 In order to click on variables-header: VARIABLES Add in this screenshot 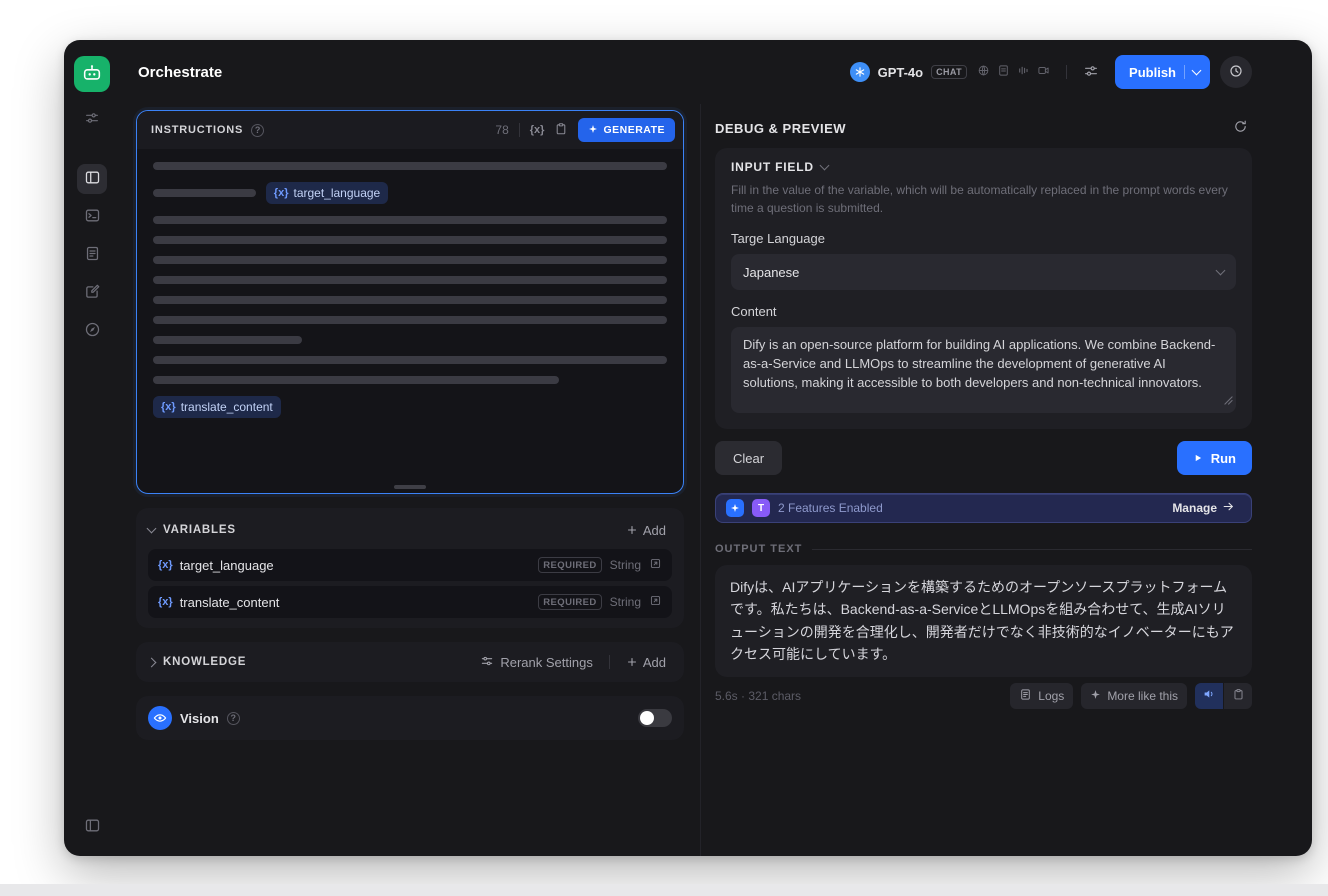, I will do `click(409, 530)`.